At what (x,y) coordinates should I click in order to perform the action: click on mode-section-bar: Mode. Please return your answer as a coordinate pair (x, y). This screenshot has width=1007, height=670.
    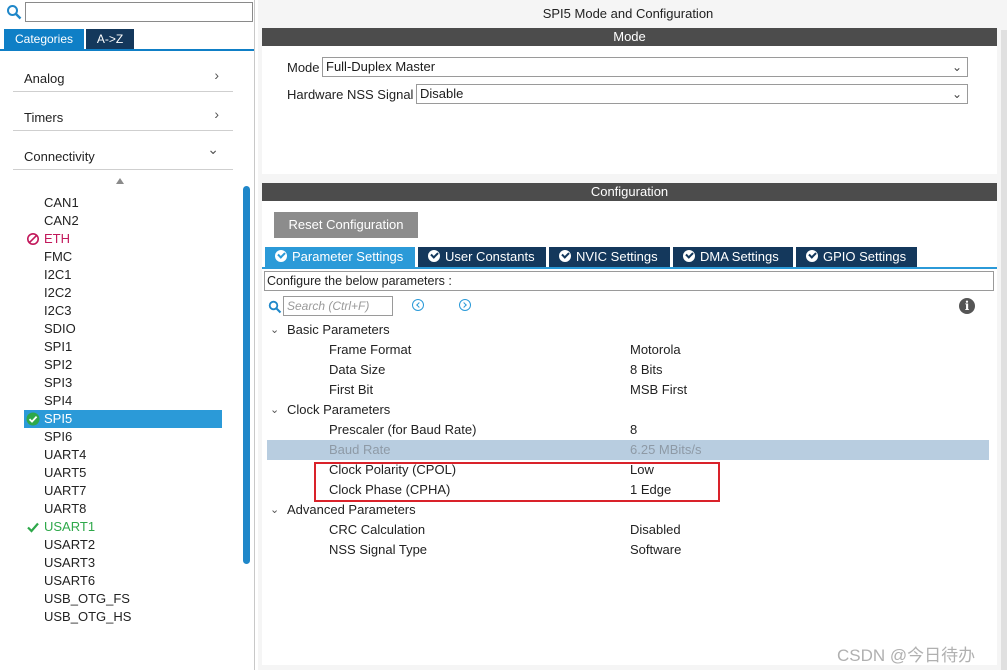
    Looking at the image, I should click on (629, 37).